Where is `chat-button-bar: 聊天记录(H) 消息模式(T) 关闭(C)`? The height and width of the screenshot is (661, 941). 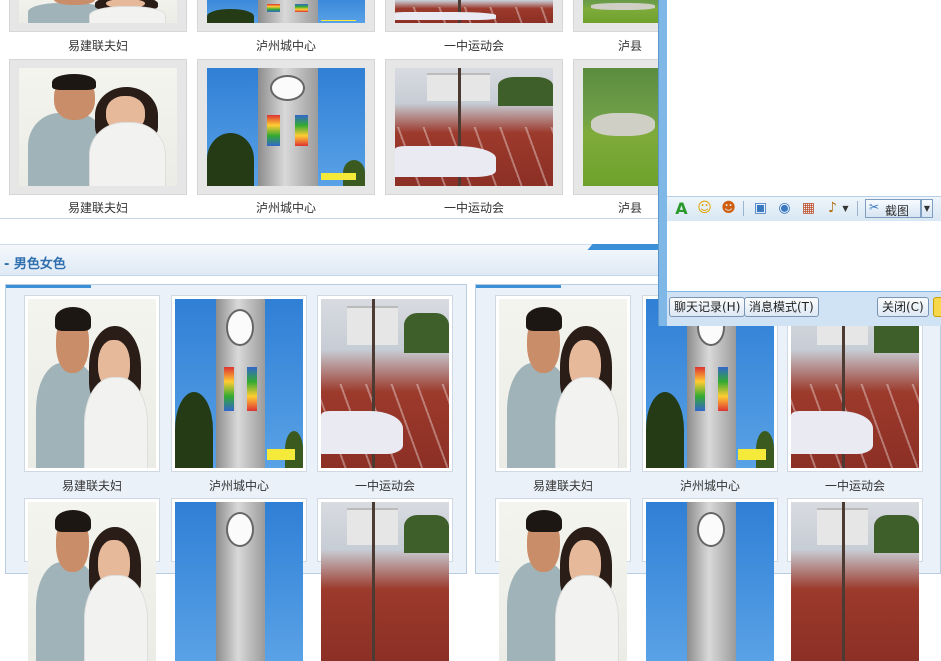 chat-button-bar: 聊天记录(H) 消息模式(T) 关闭(C) is located at coordinates (804, 309).